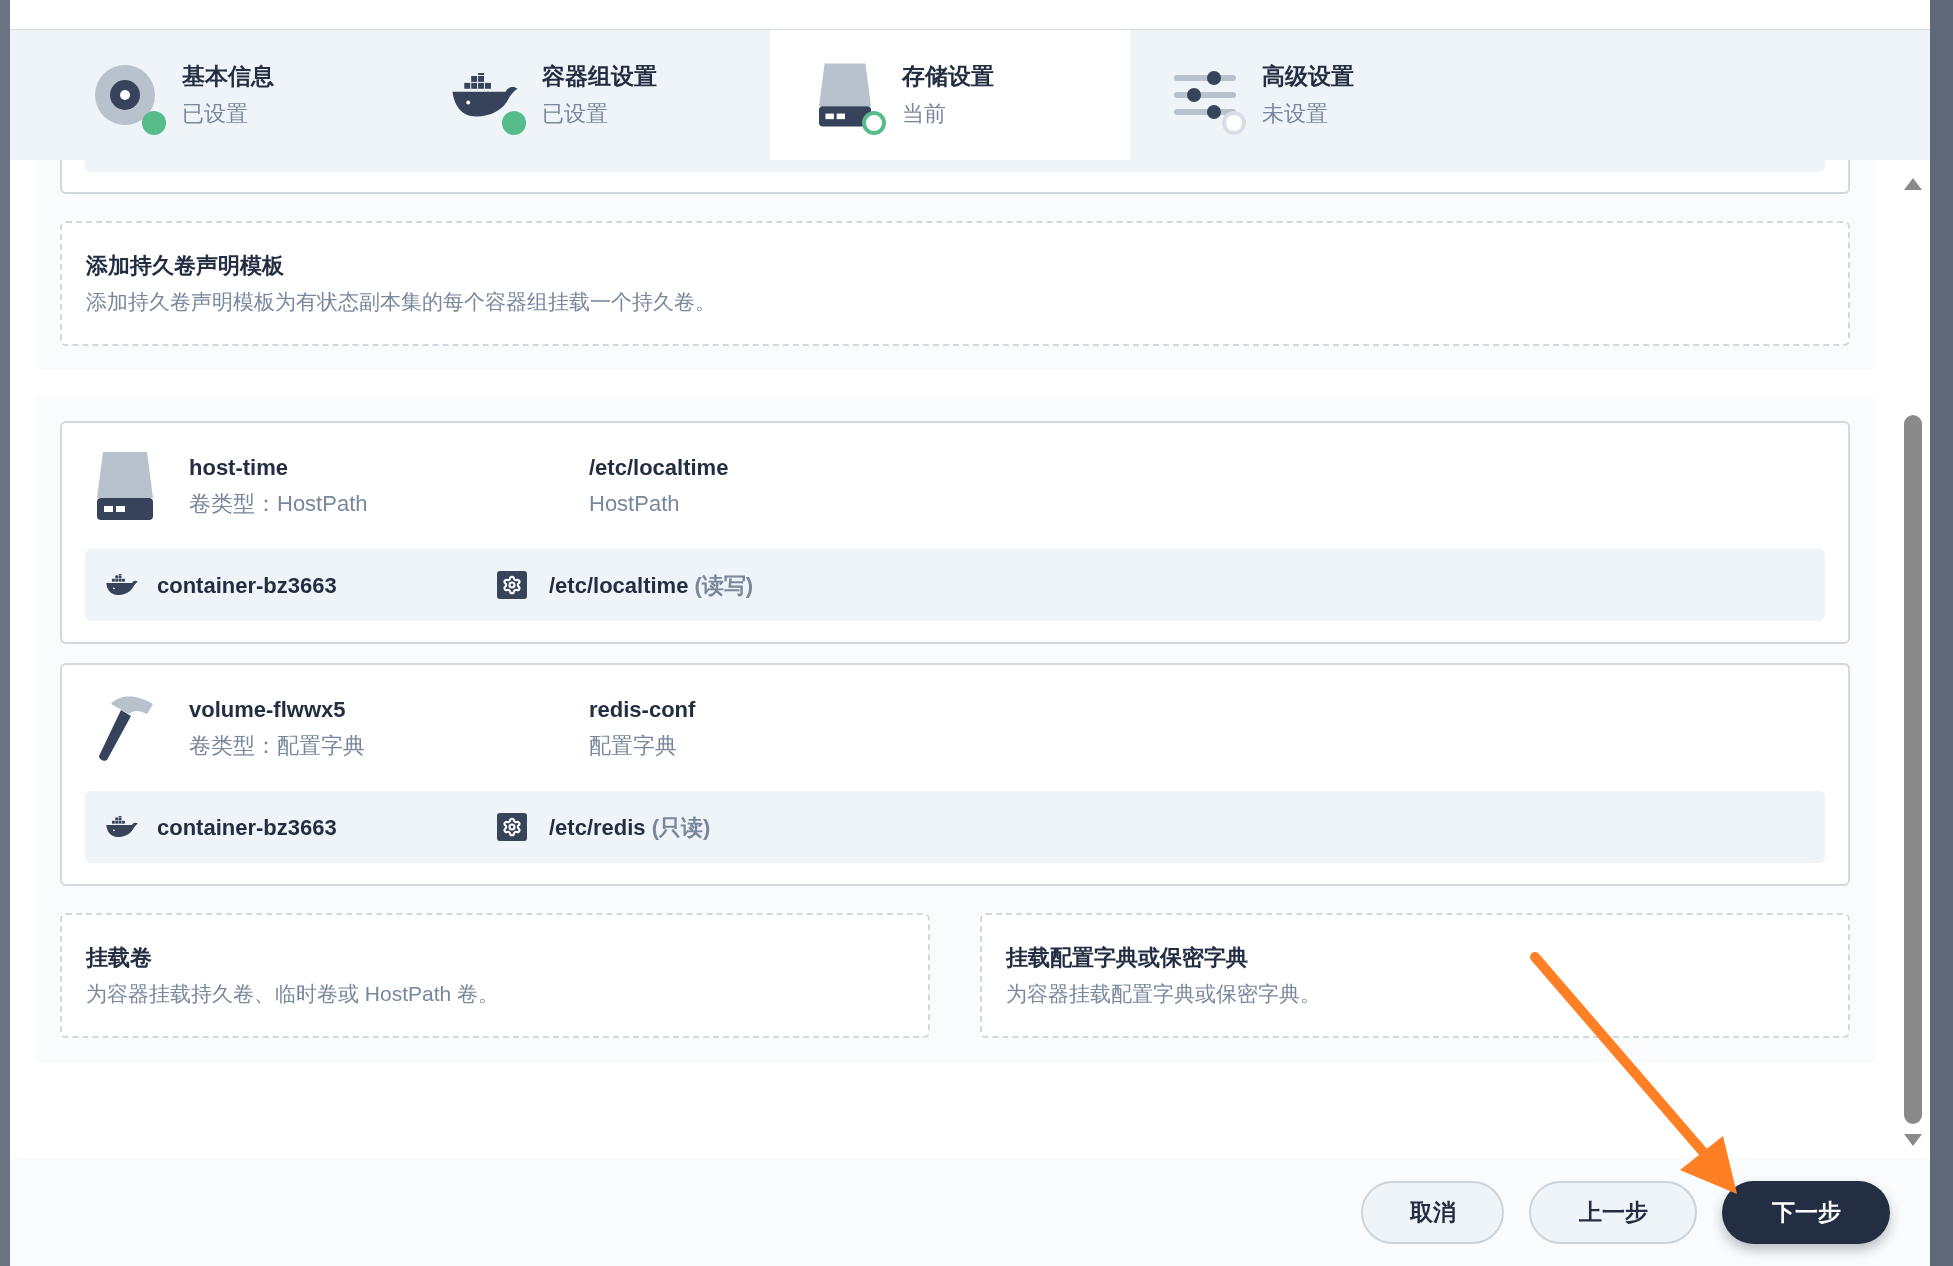  Describe the element at coordinates (955, 283) in the screenshot. I see `add-option-box: 添加持久卷声明模板 添加持久卷声明模板为有状态副本集的每个容器组挂载一个持久卷。` at that location.